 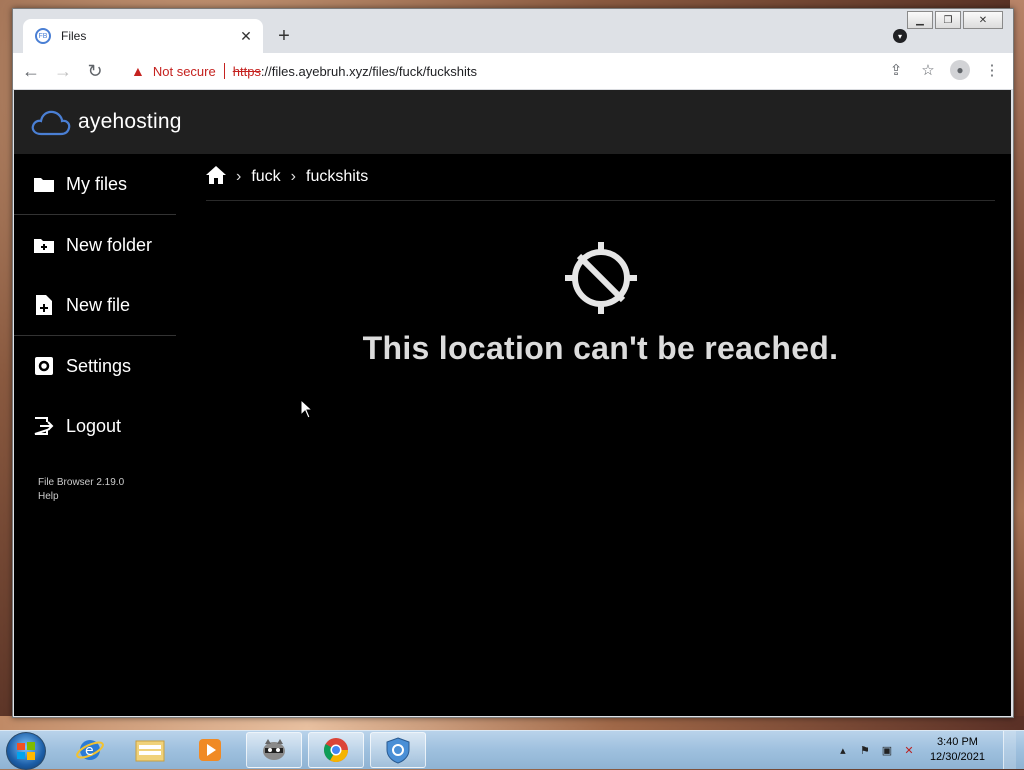 I want to click on tab-files: FB Files ✕, so click(x=143, y=36).